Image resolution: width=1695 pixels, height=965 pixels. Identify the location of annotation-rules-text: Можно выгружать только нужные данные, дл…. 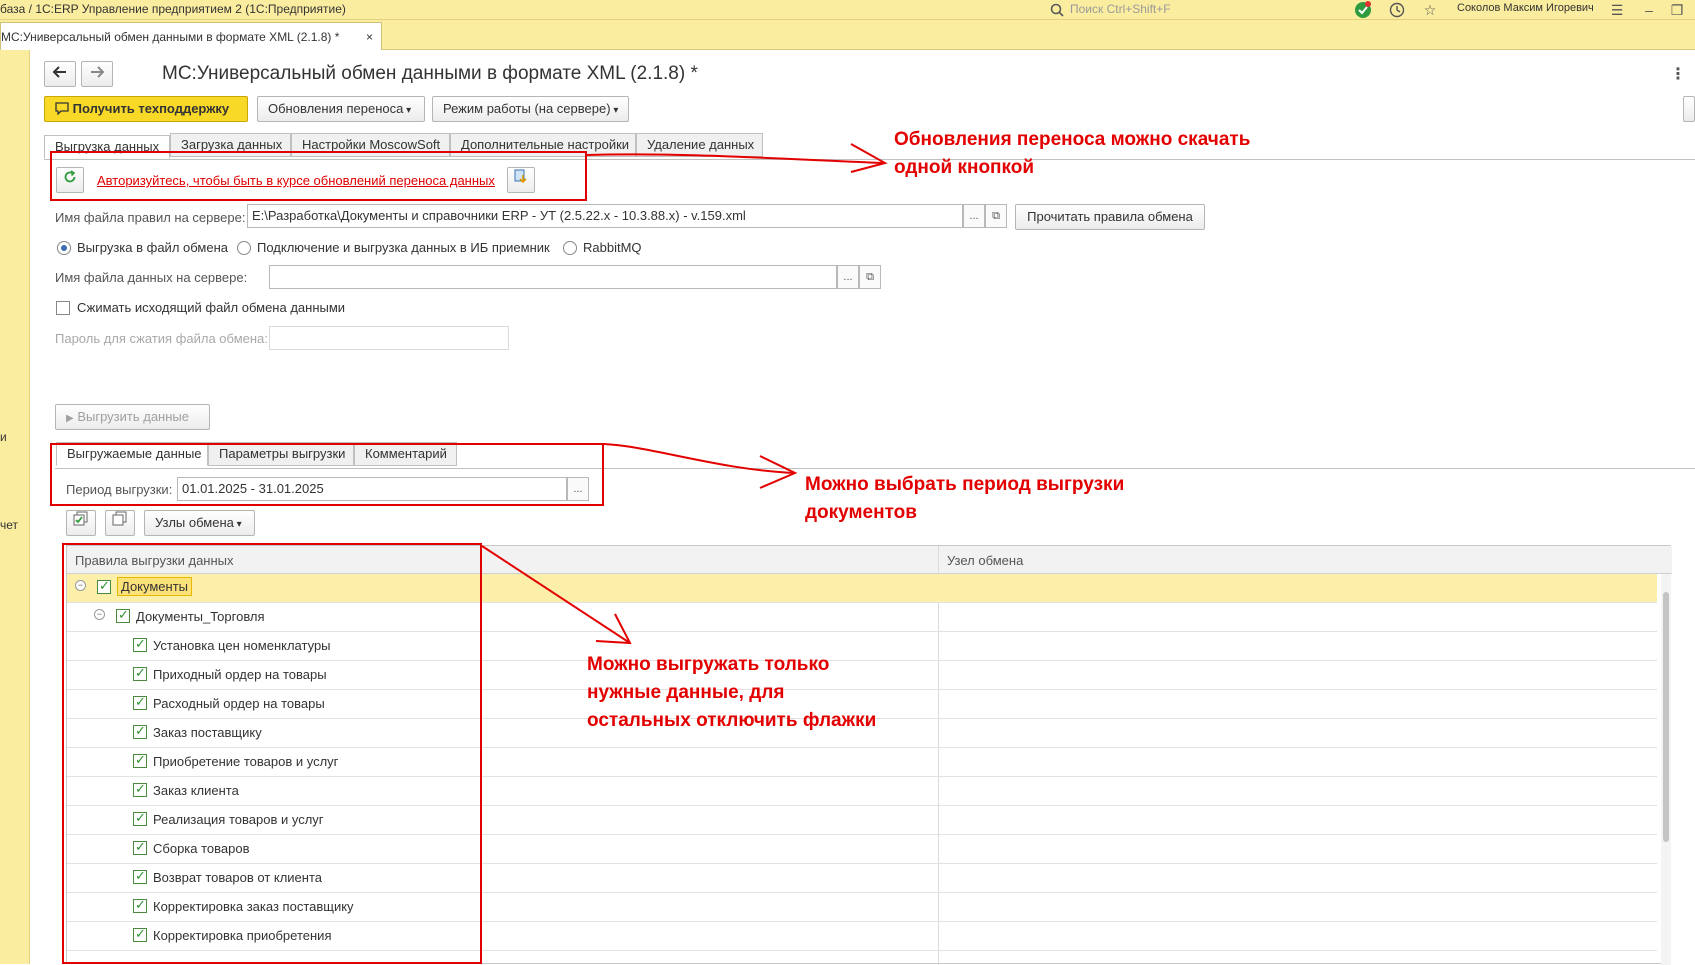
(732, 692).